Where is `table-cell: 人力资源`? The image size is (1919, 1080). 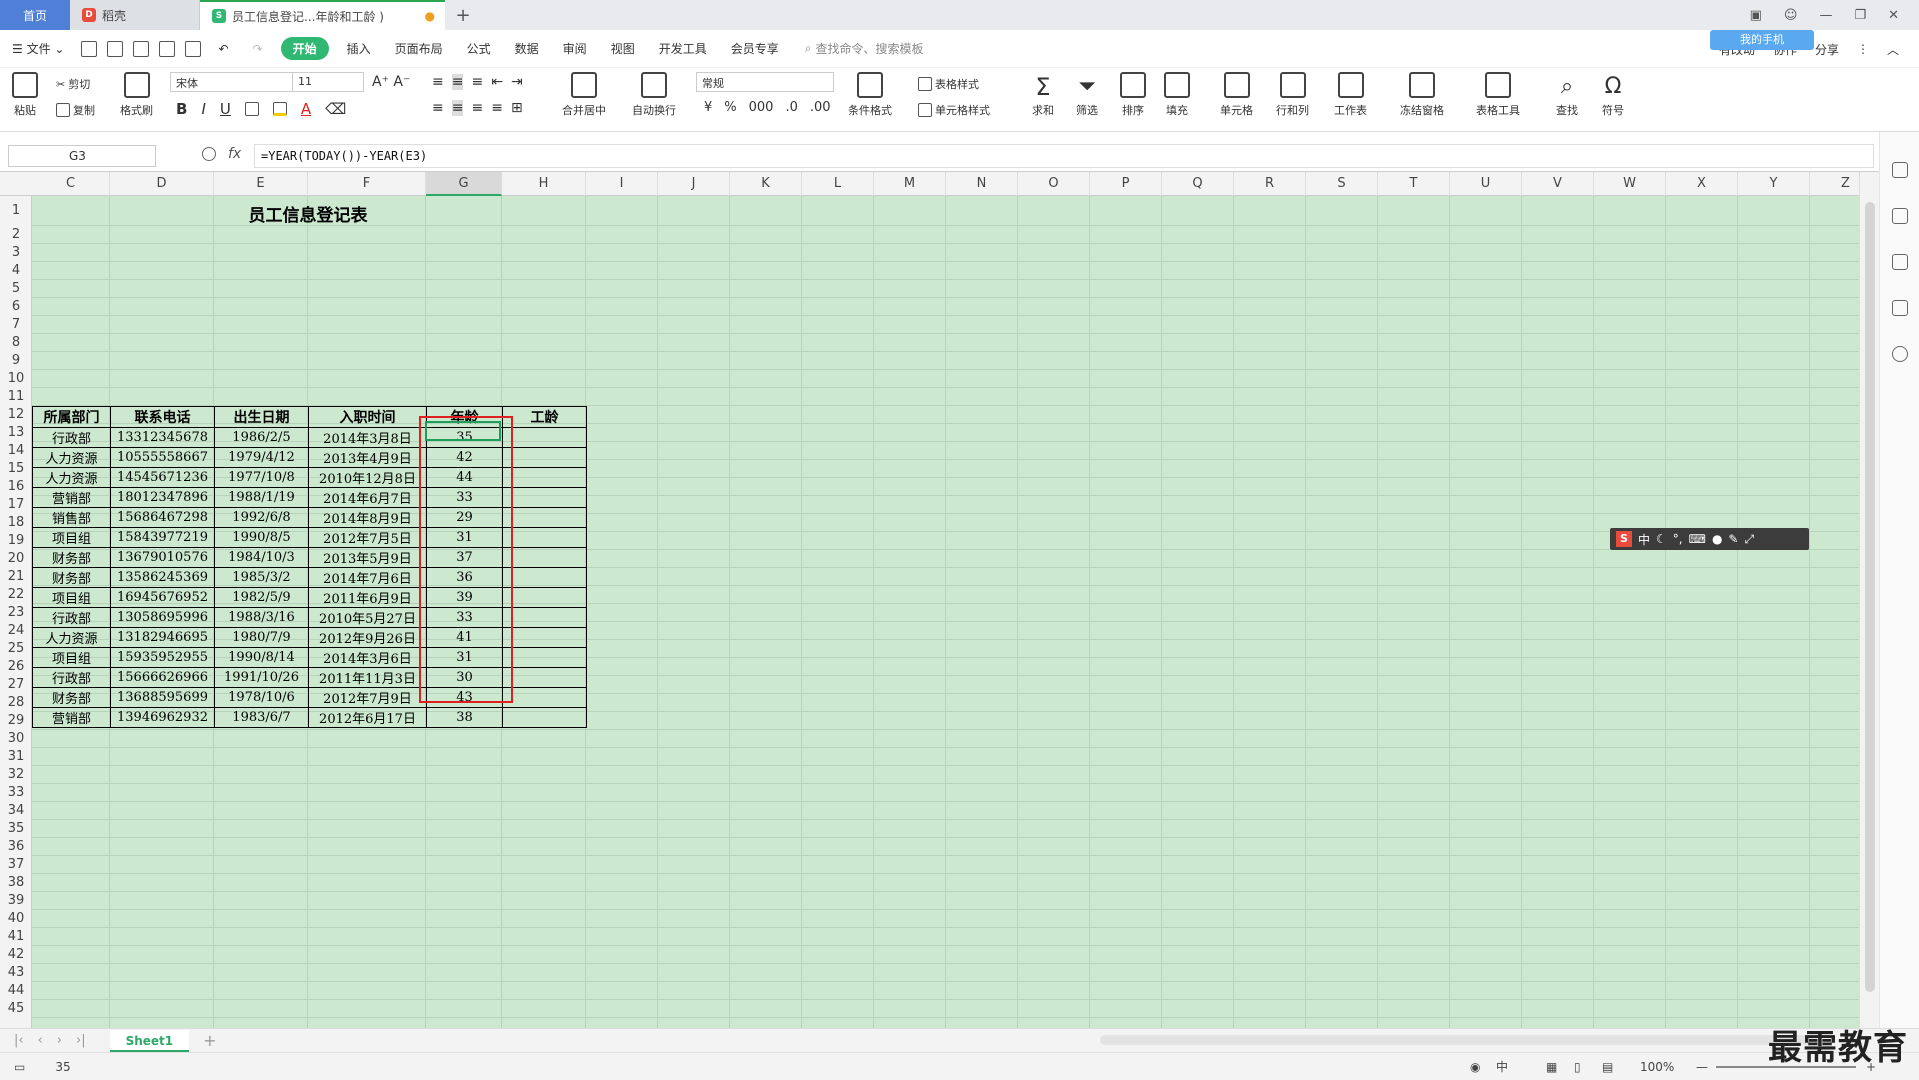 table-cell: 人力资源 is located at coordinates (71, 477).